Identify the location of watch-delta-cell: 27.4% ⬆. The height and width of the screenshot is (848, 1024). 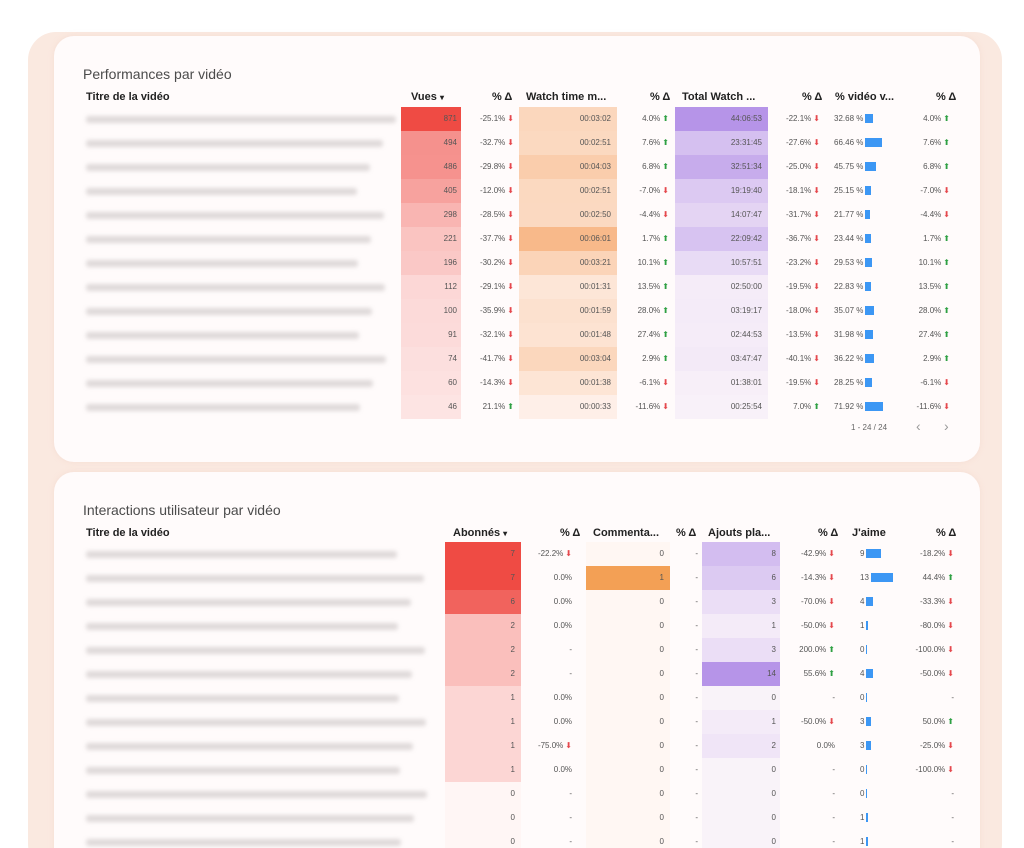
(643, 335).